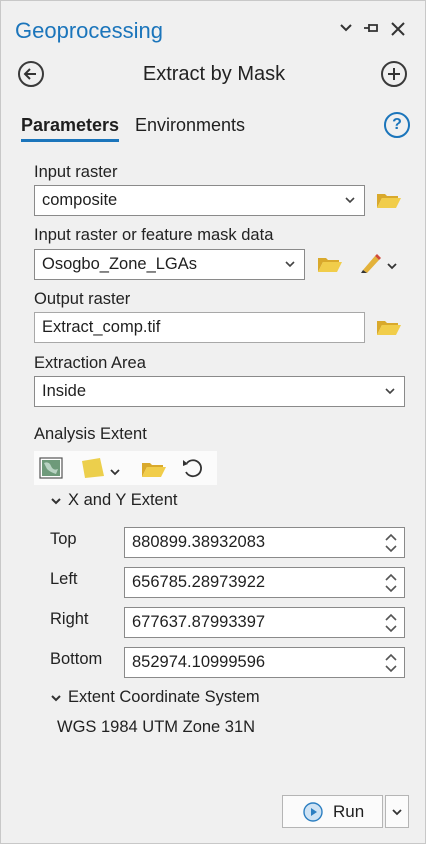 The width and height of the screenshot is (426, 844). I want to click on output-raster-label: Output raster, so click(82, 299).